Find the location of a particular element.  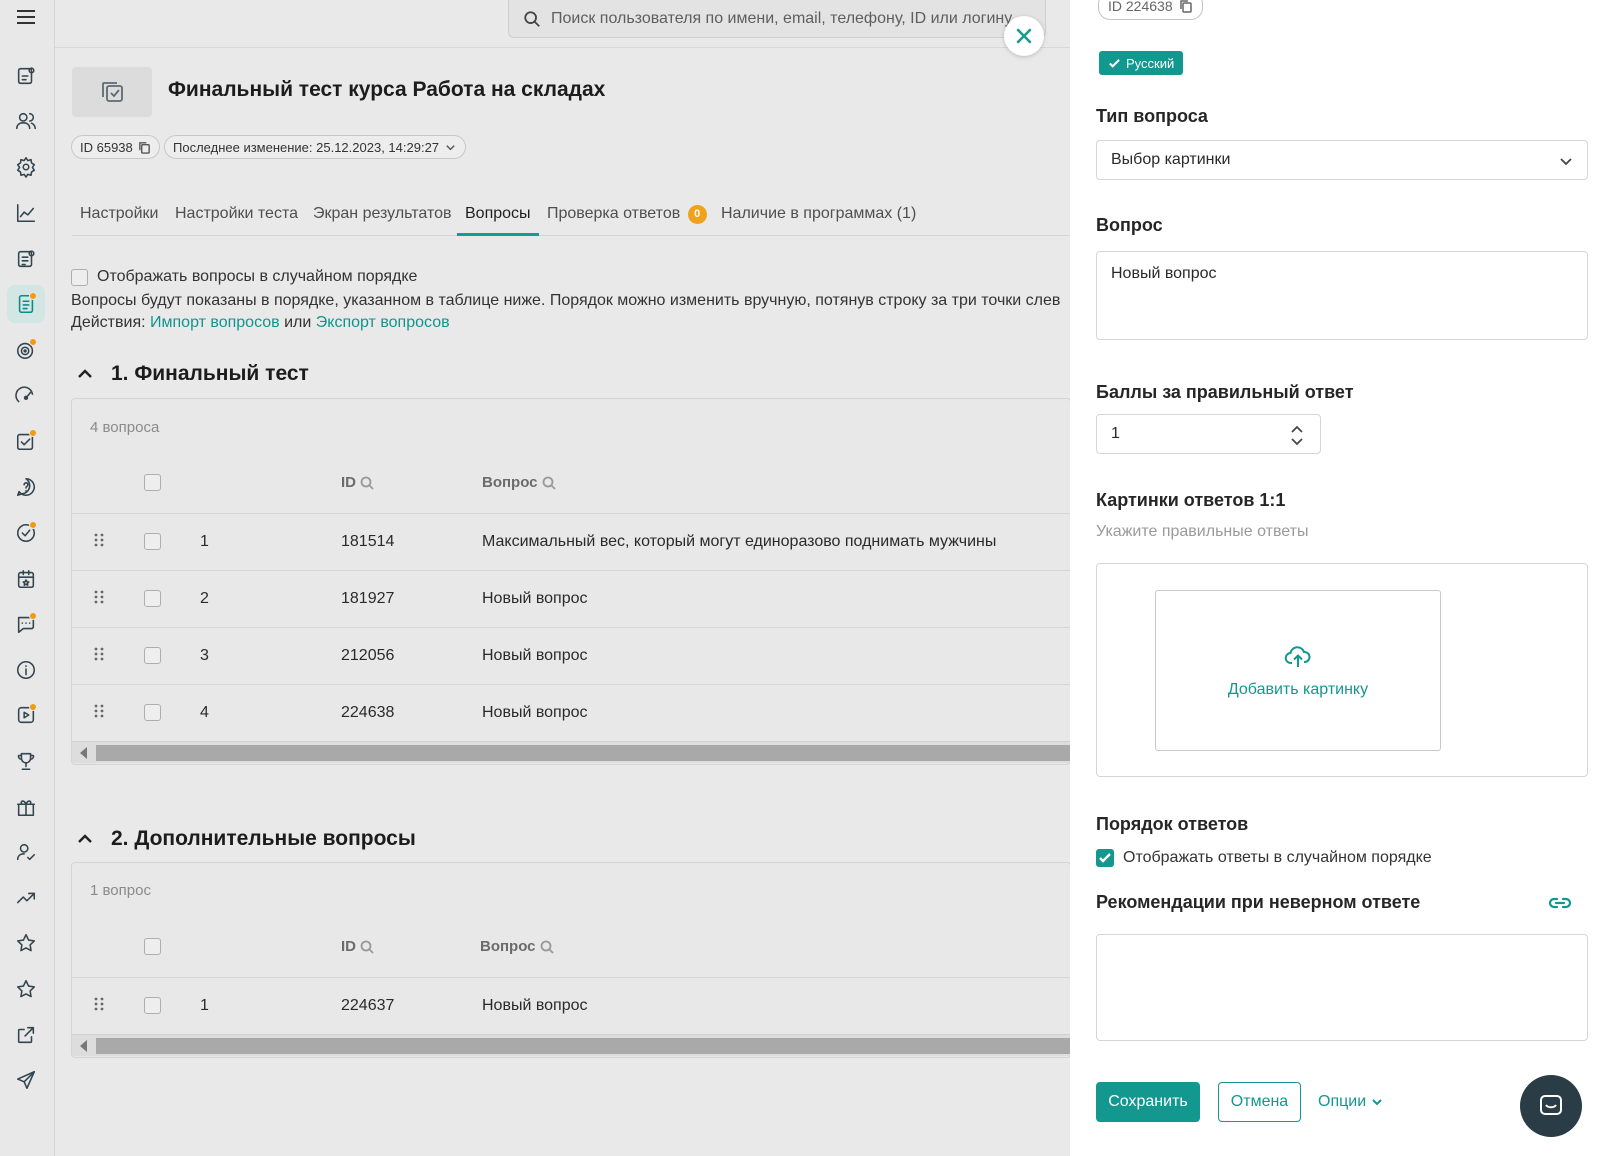

sidebar-speedometer-icon is located at coordinates (26, 396).